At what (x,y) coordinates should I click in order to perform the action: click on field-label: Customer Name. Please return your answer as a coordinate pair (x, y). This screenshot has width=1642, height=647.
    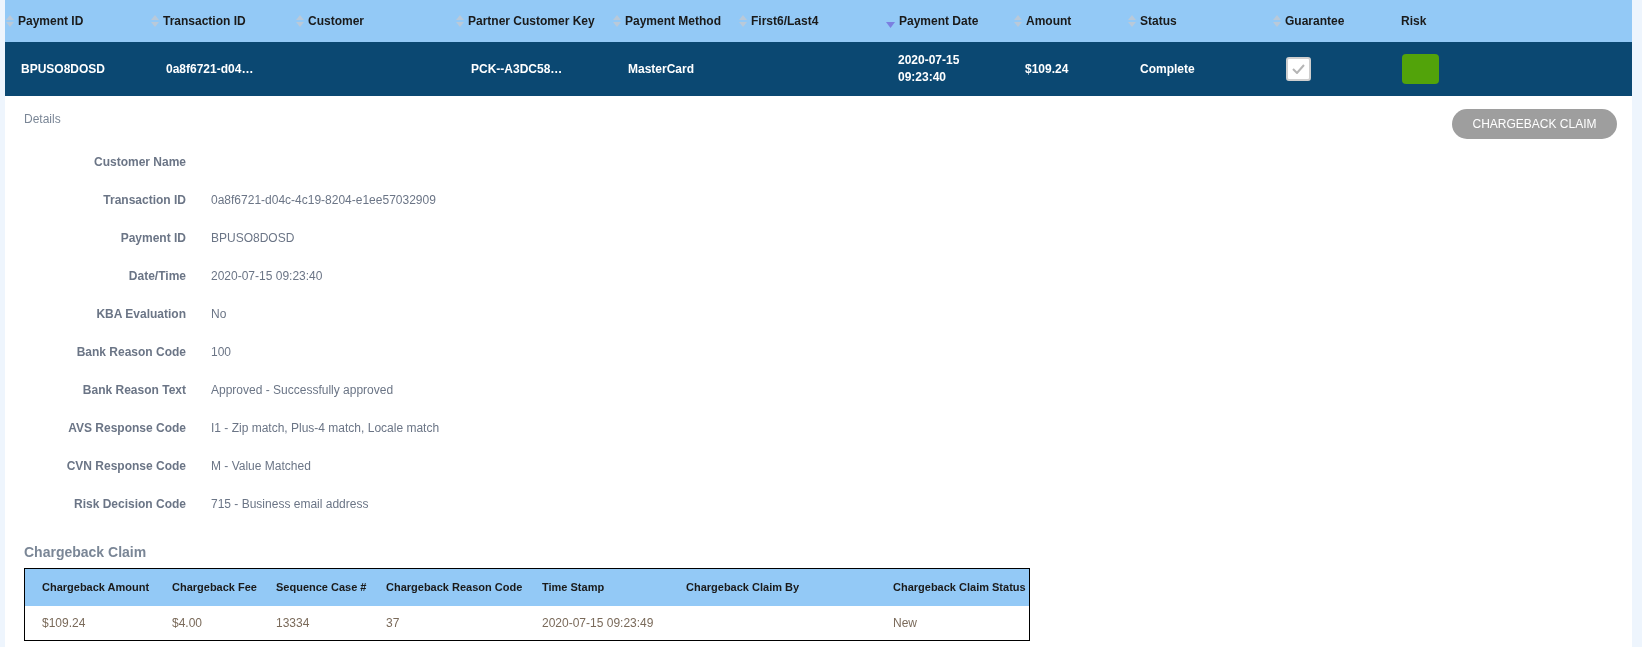
    Looking at the image, I should click on (139, 161).